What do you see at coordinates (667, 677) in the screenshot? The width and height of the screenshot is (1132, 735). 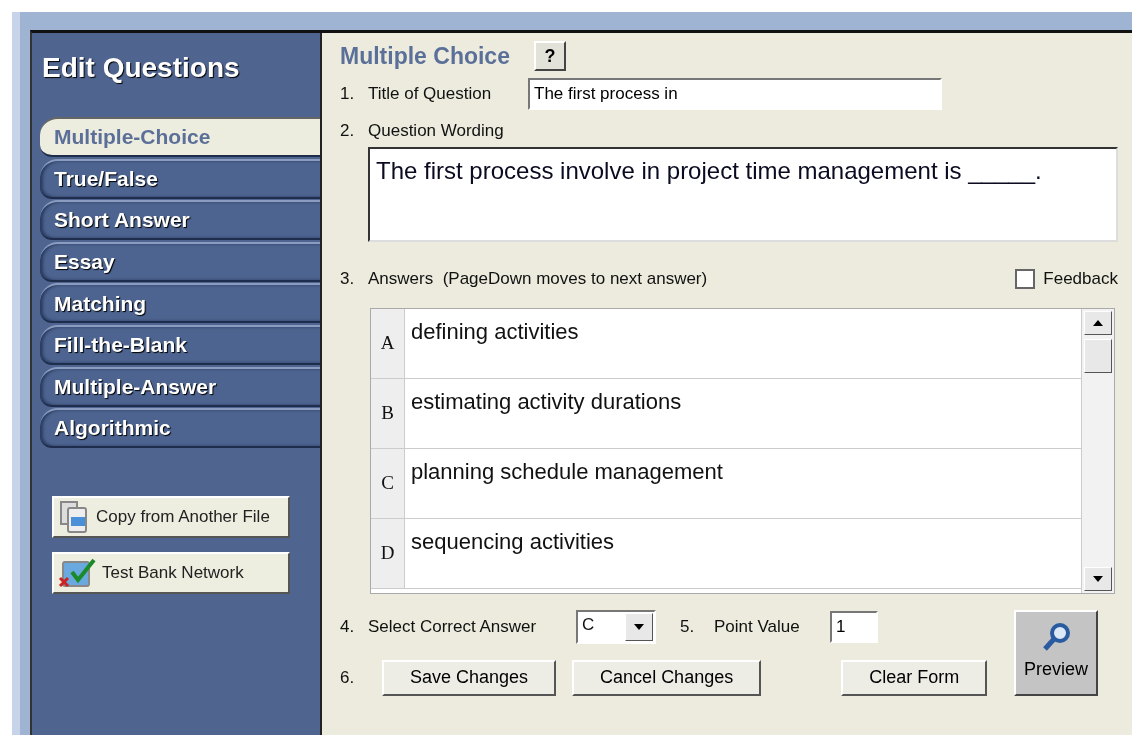 I see `action-button: Cancel Changes` at bounding box center [667, 677].